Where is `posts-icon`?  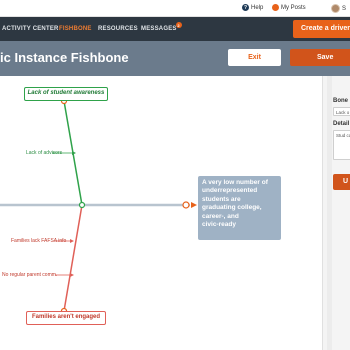
posts-icon is located at coordinates (275, 7).